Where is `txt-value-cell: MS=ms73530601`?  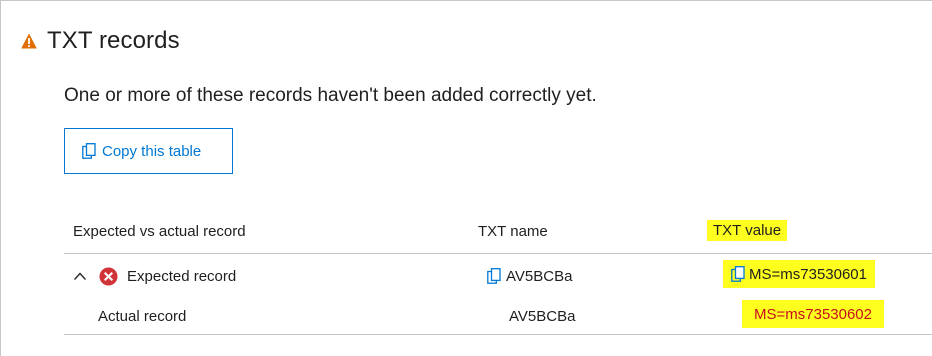
txt-value-cell: MS=ms73530601 is located at coordinates (799, 274).